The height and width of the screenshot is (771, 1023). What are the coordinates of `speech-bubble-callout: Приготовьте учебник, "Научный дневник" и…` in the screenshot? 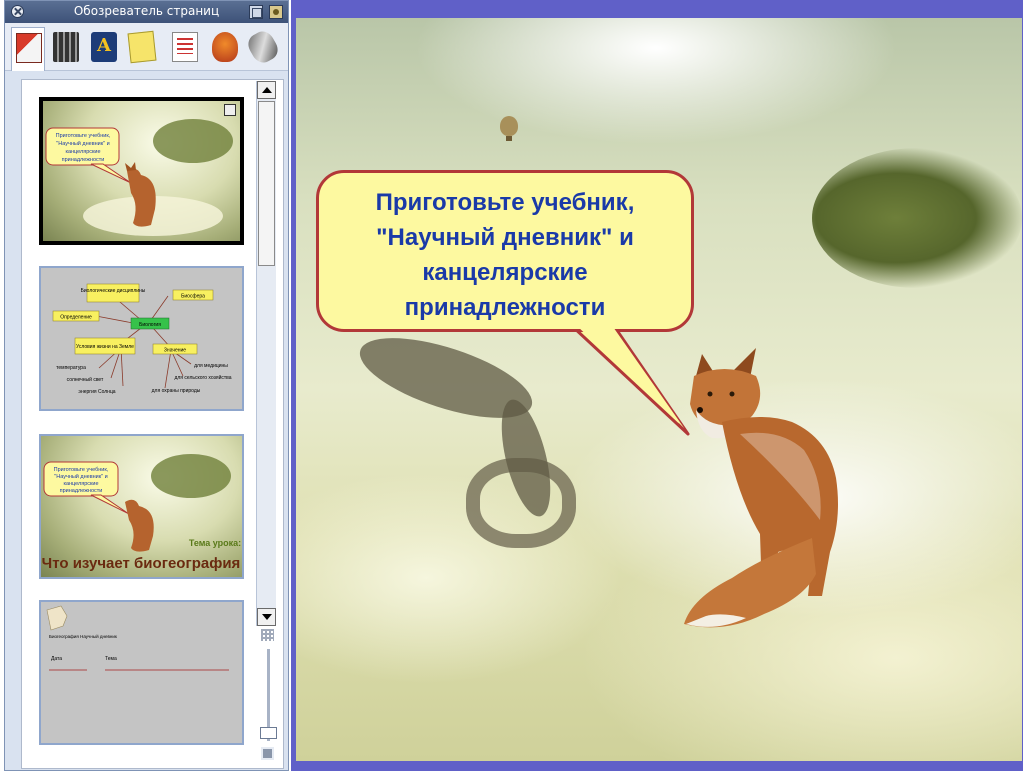 It's located at (505, 251).